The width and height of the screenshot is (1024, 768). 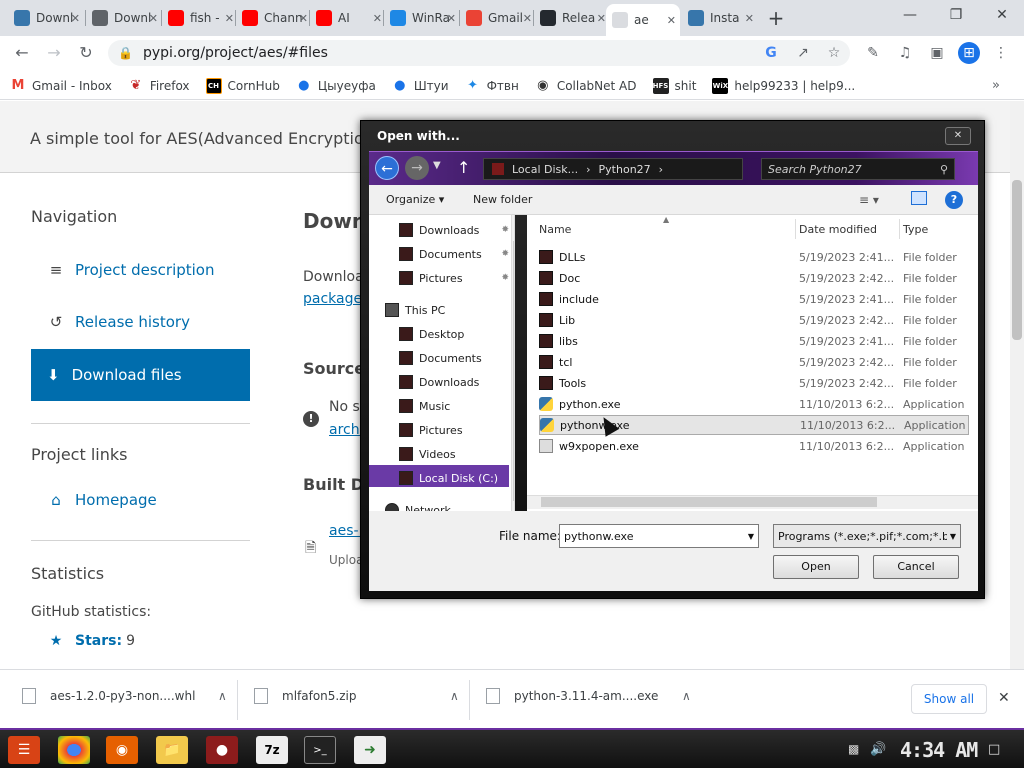 What do you see at coordinates (937, 53) in the screenshot?
I see `side-panel-icon: ▣` at bounding box center [937, 53].